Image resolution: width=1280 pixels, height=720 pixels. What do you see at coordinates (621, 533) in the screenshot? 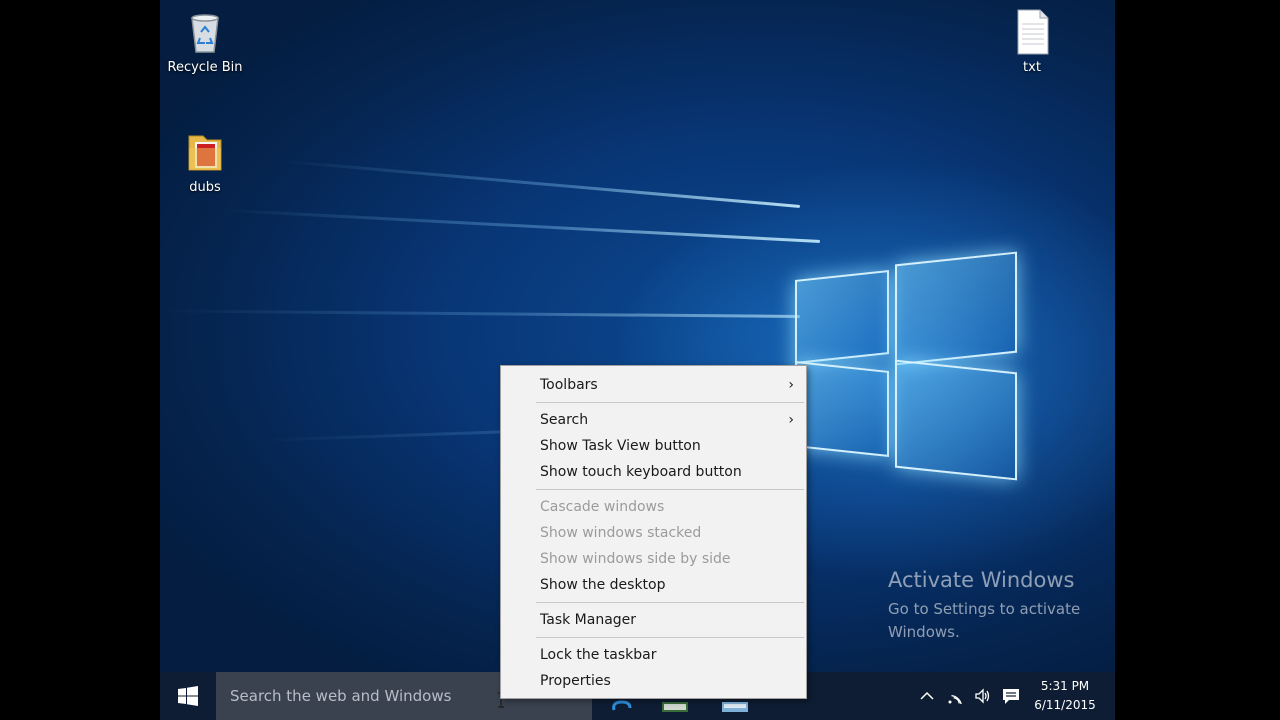
I see `menu-item-label: Show windows stacked` at bounding box center [621, 533].